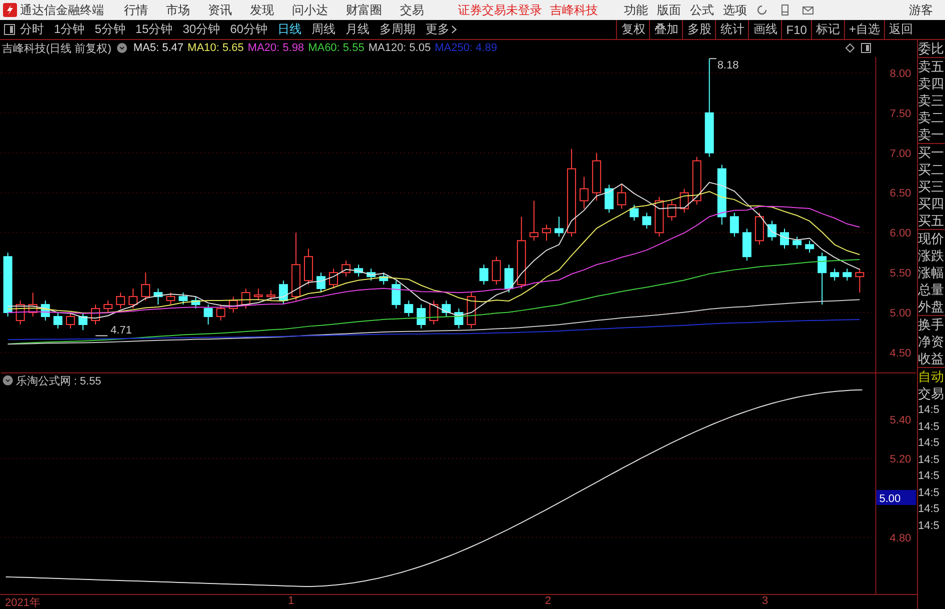  What do you see at coordinates (669, 10) in the screenshot?
I see `tool-menu-item: 版面` at bounding box center [669, 10].